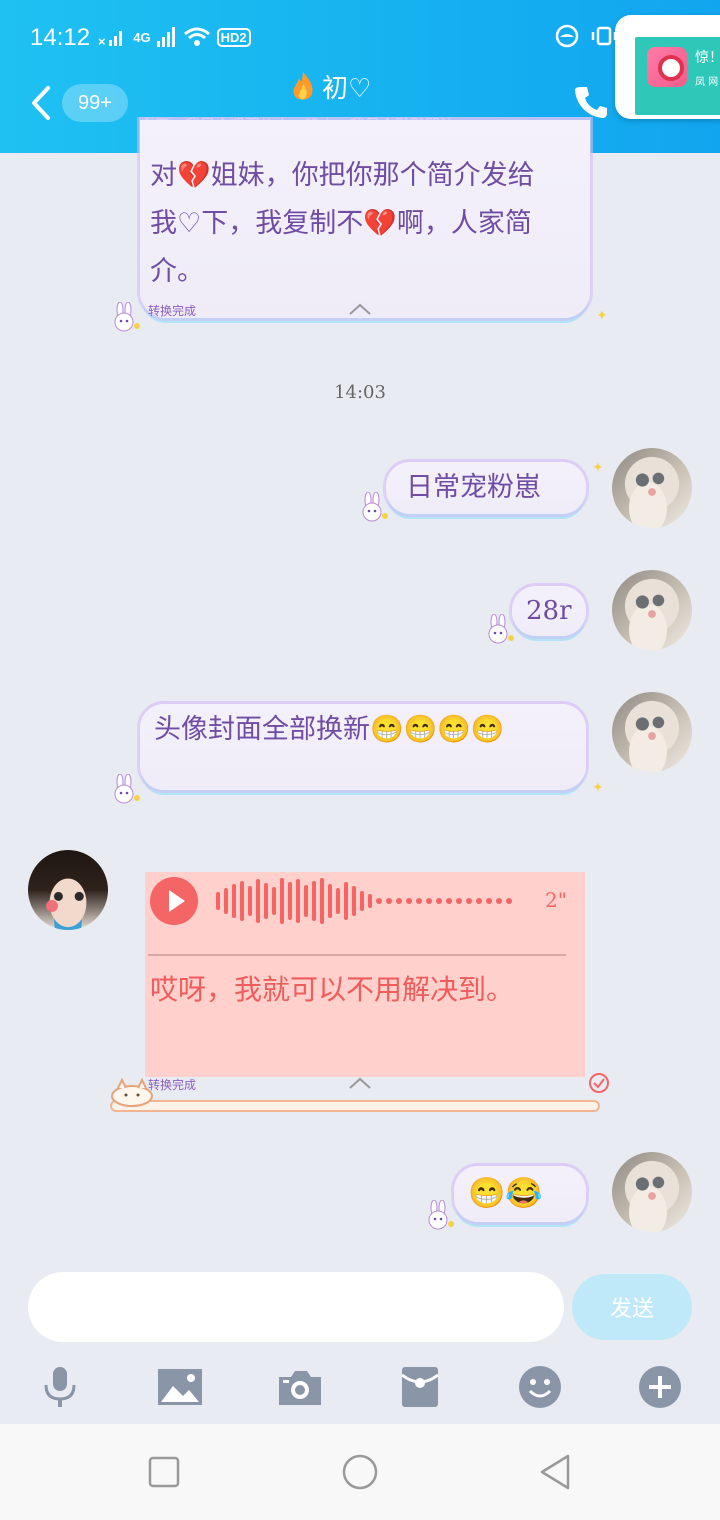 The width and height of the screenshot is (720, 1520). Describe the element at coordinates (60, 37) in the screenshot. I see `status-time: 14:12` at that location.